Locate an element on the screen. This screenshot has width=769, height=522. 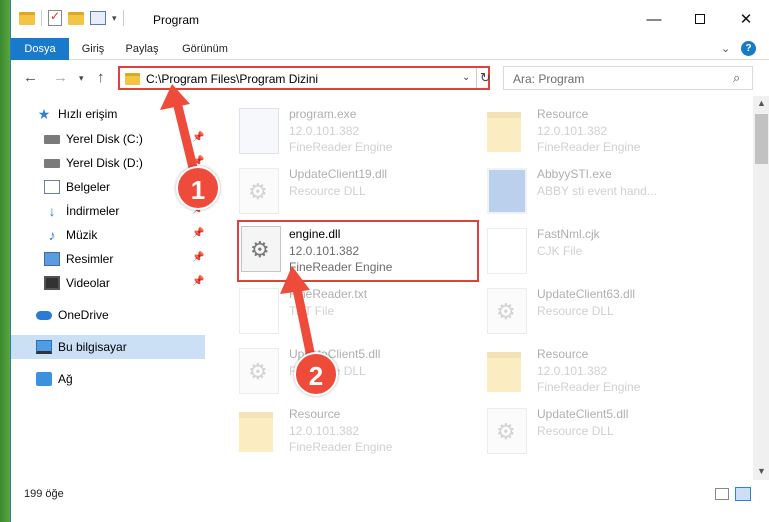
sidebar-item-disk-c: Yerel Disk (C:) 📌 is located at coordinates (108, 139).